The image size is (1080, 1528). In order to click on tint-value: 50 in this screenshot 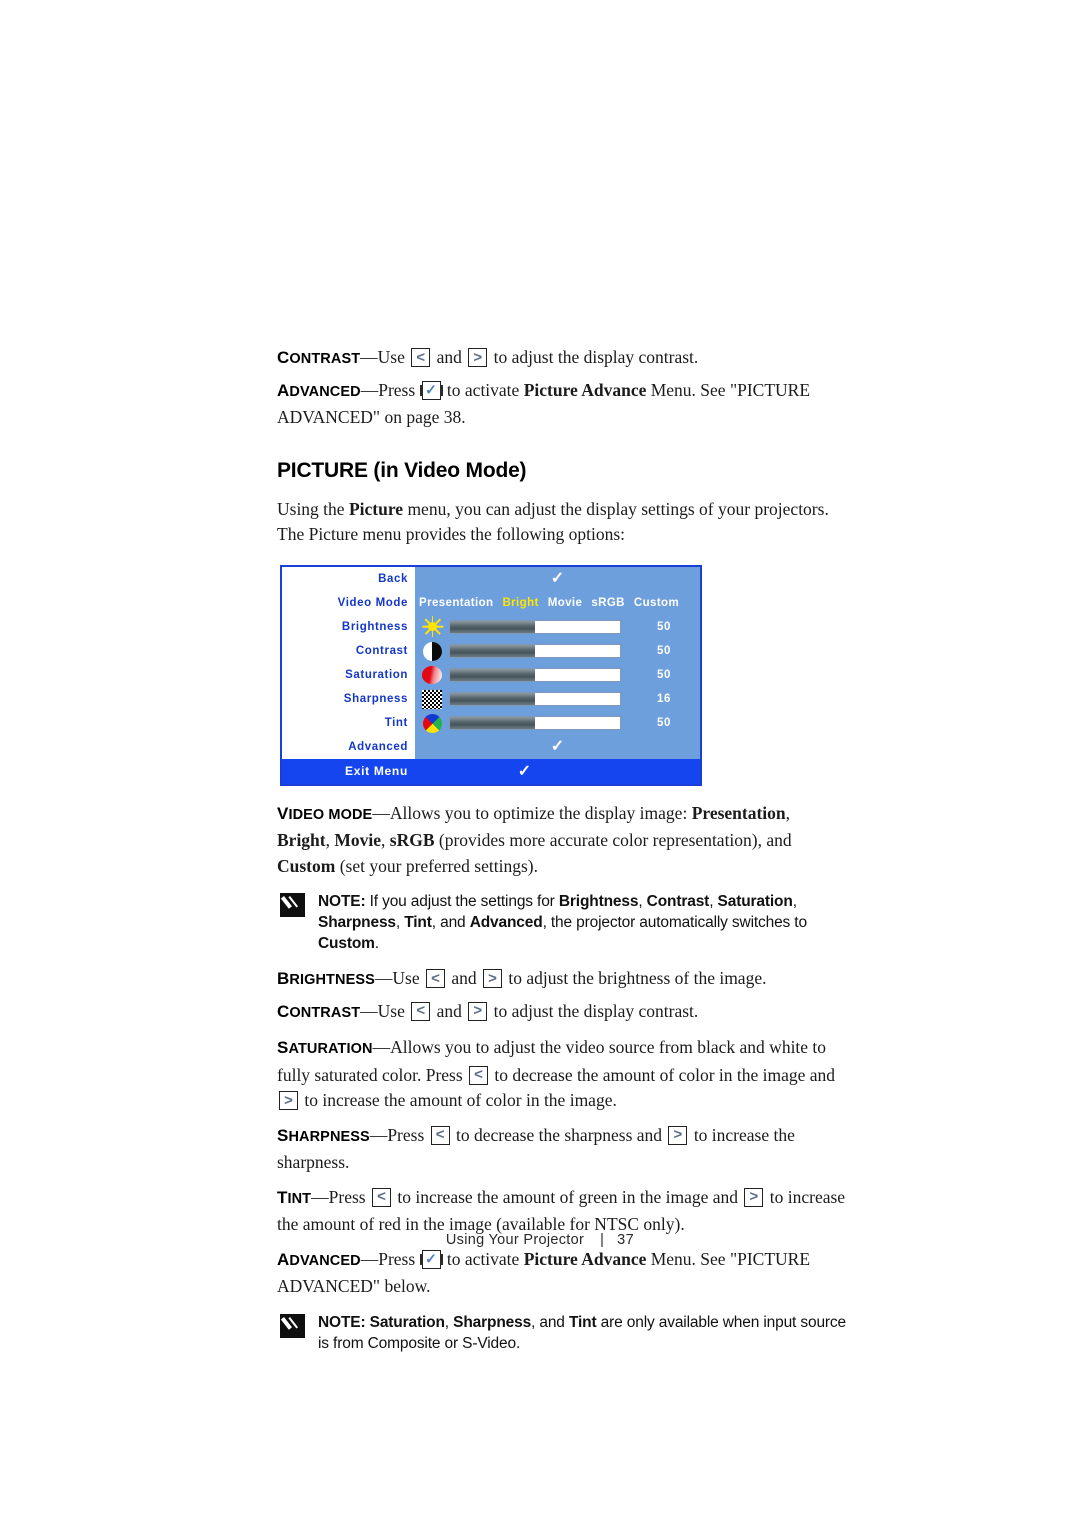, I will do `click(664, 722)`.